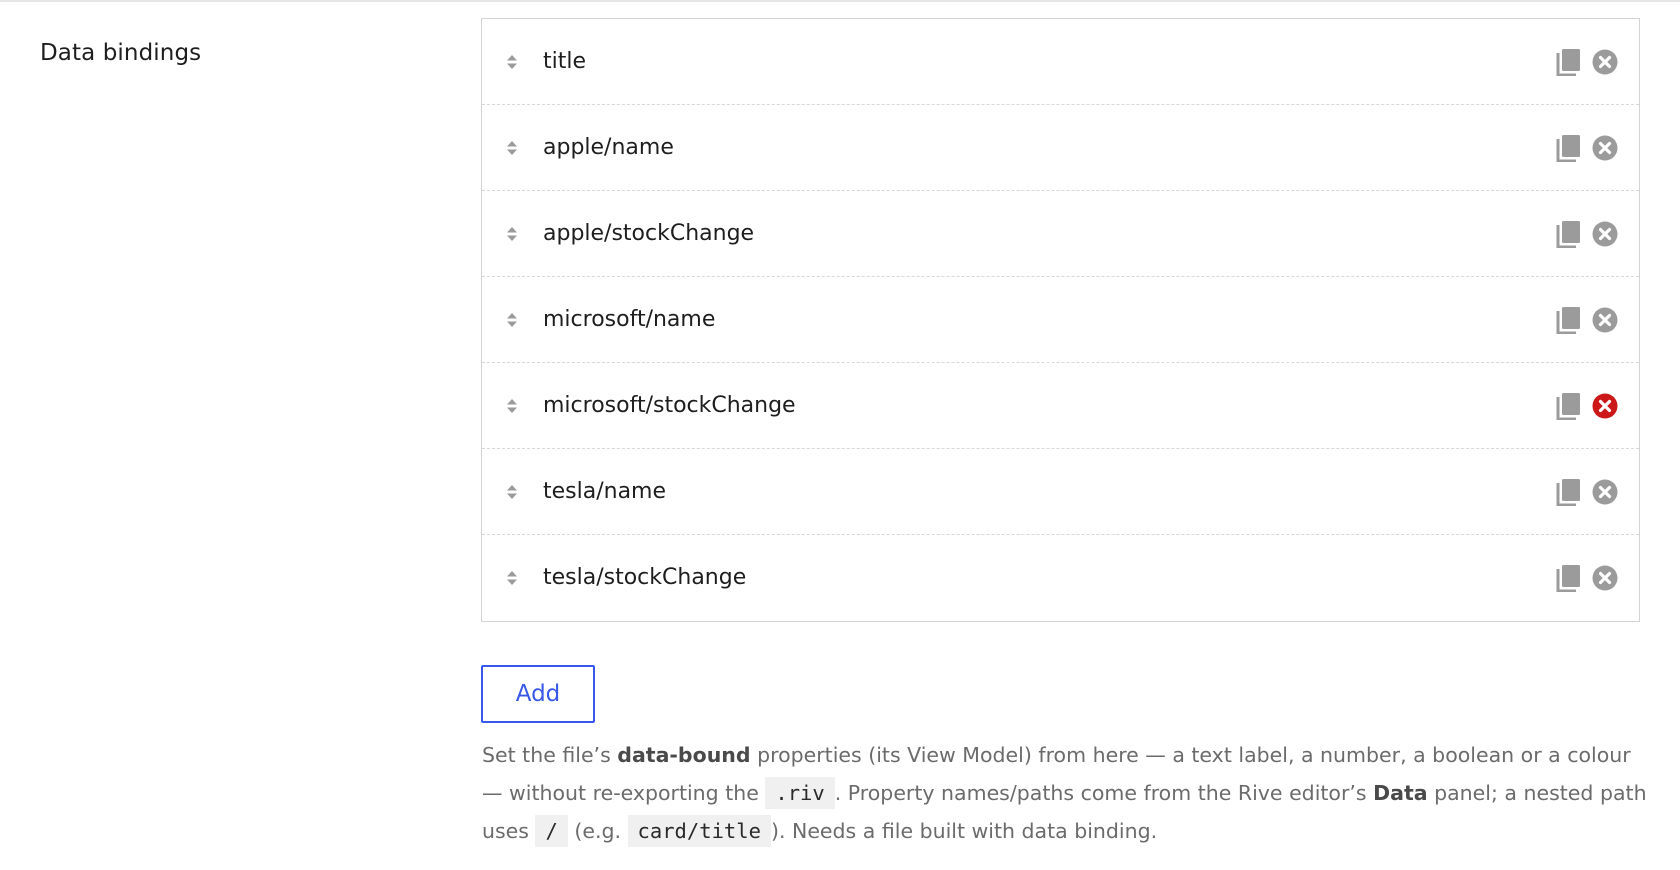  What do you see at coordinates (538, 694) in the screenshot?
I see `add-button: Add` at bounding box center [538, 694].